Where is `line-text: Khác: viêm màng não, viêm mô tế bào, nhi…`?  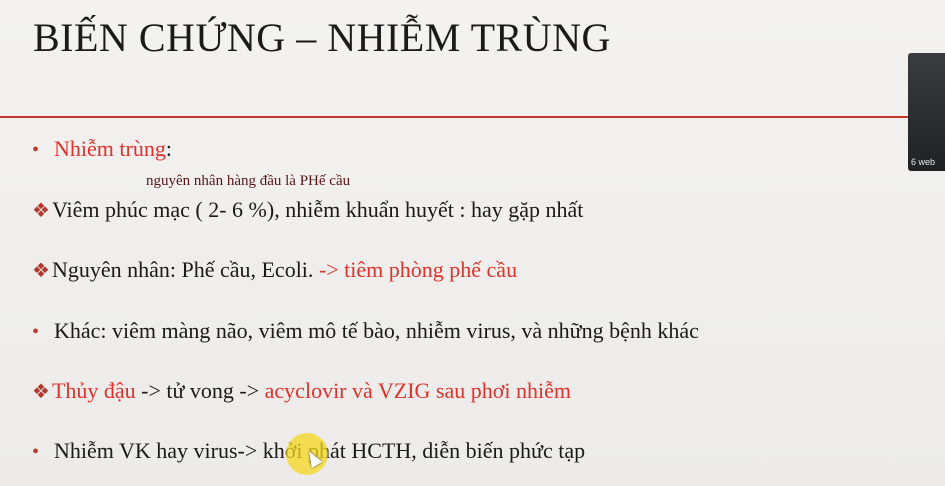 line-text: Khác: viêm màng não, viêm mô tế bào, nhi… is located at coordinates (376, 330).